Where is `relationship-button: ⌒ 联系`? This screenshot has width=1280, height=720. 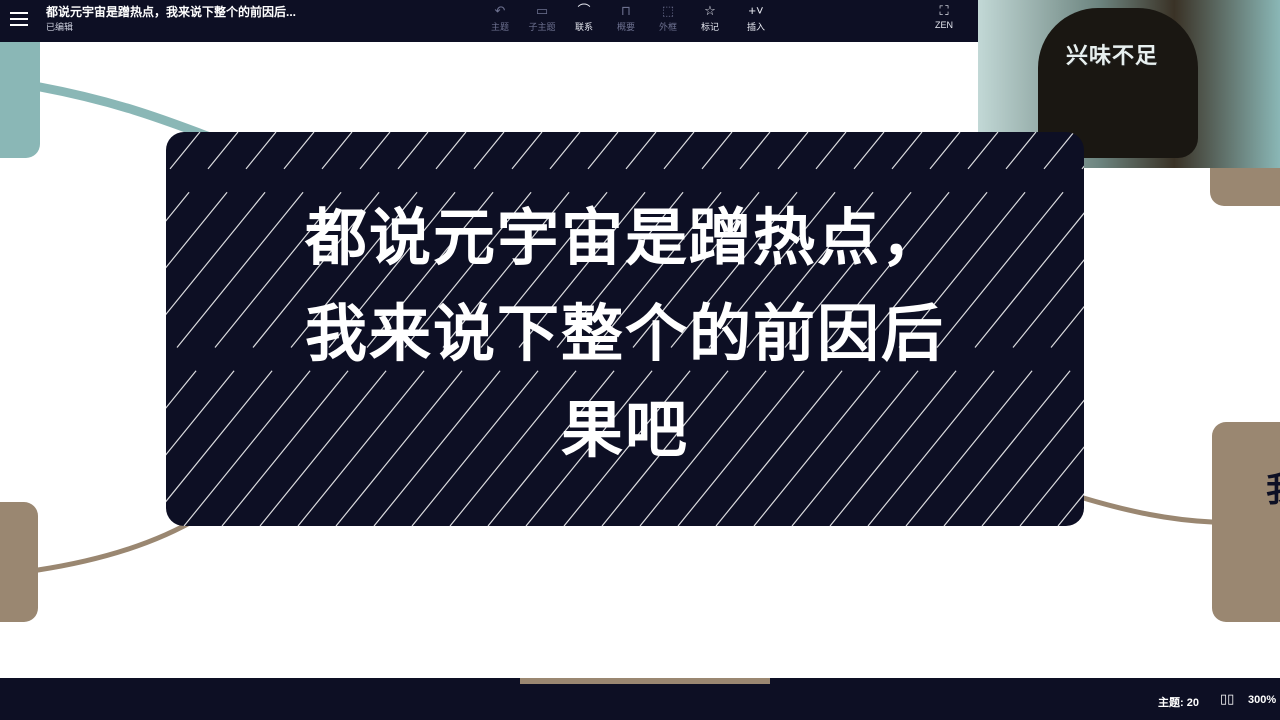 relationship-button: ⌒ 联系 is located at coordinates (584, 17).